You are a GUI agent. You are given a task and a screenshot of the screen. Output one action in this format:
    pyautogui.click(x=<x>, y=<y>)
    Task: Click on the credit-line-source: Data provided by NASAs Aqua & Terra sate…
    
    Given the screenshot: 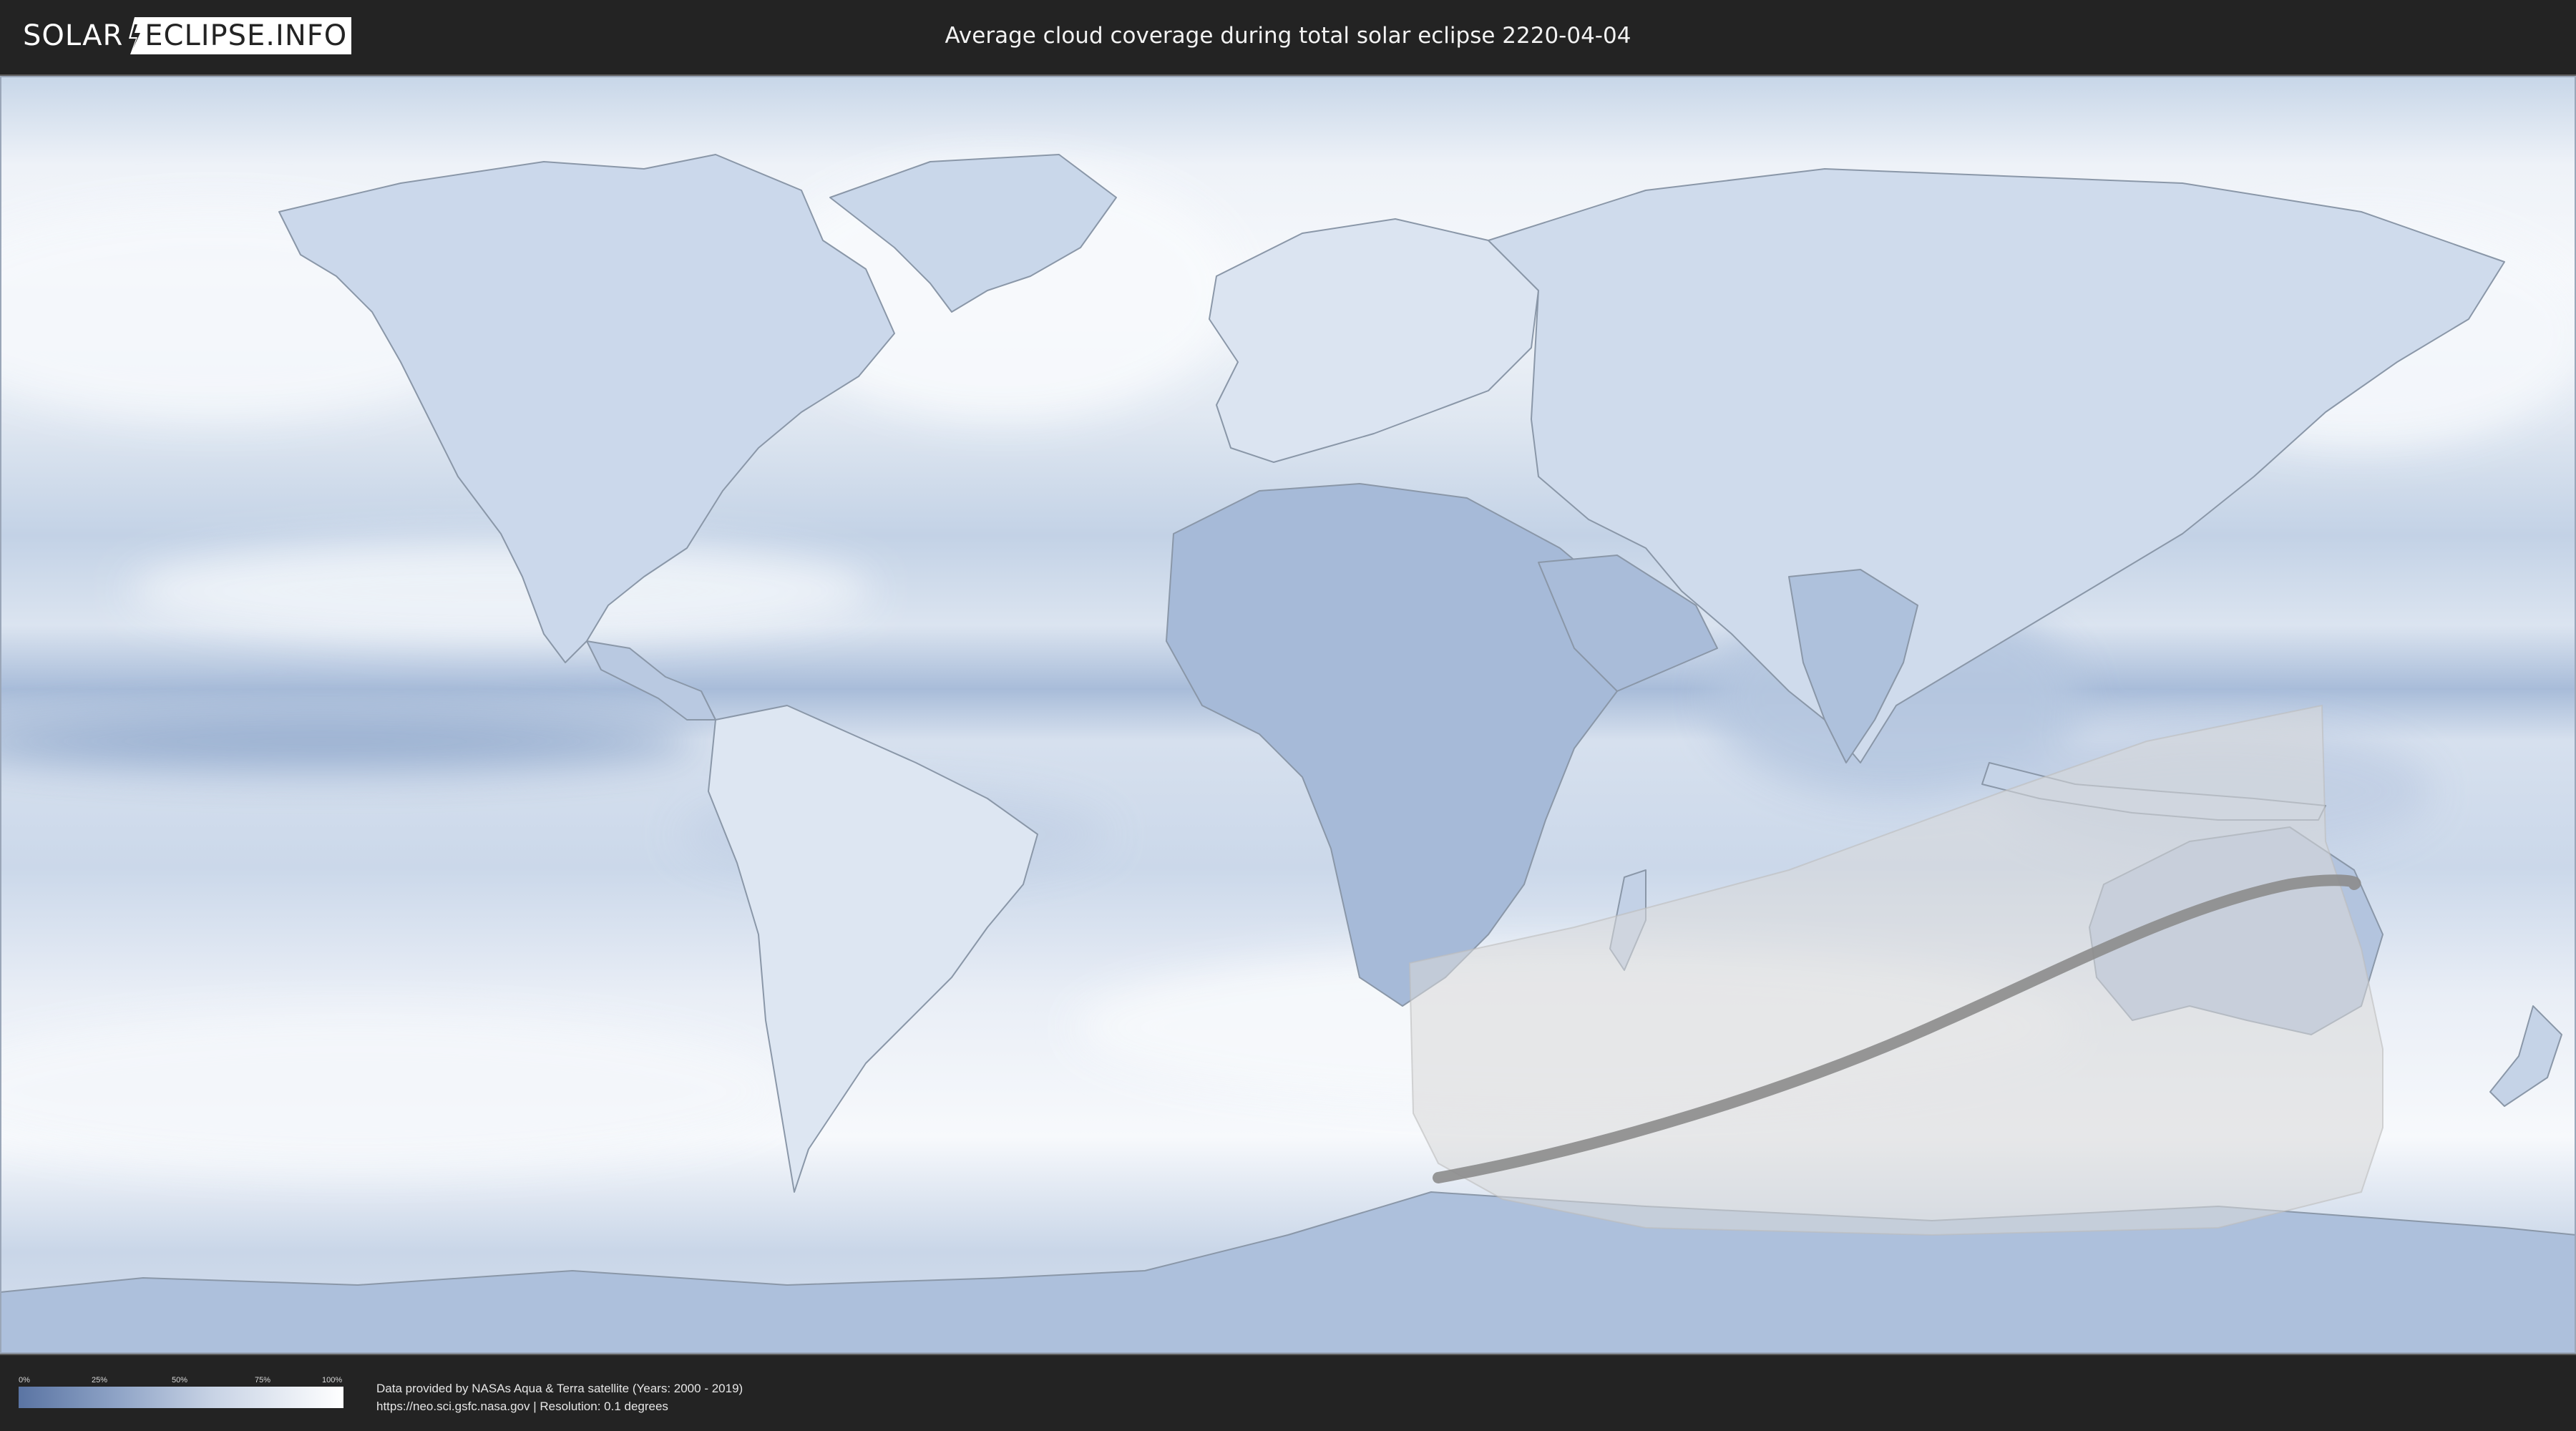 What is the action you would take?
    pyautogui.click(x=559, y=1388)
    